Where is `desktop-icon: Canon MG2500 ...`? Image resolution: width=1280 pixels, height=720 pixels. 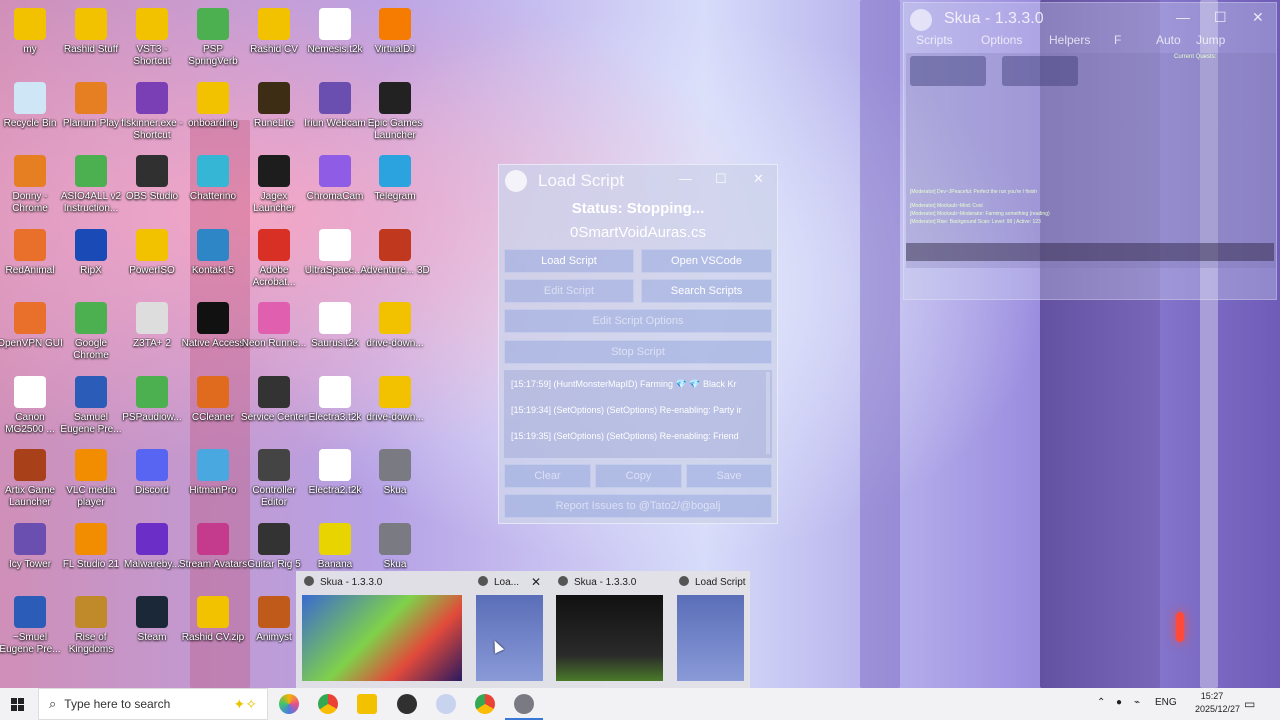 desktop-icon: Canon MG2500 ... is located at coordinates (30, 406).